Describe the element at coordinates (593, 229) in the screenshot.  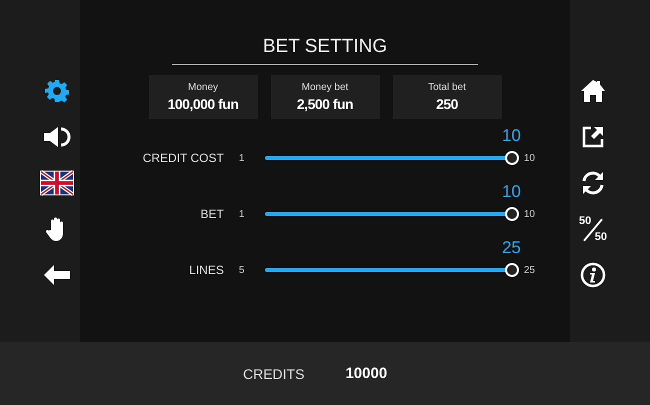
I see `half-button: 50 50` at that location.